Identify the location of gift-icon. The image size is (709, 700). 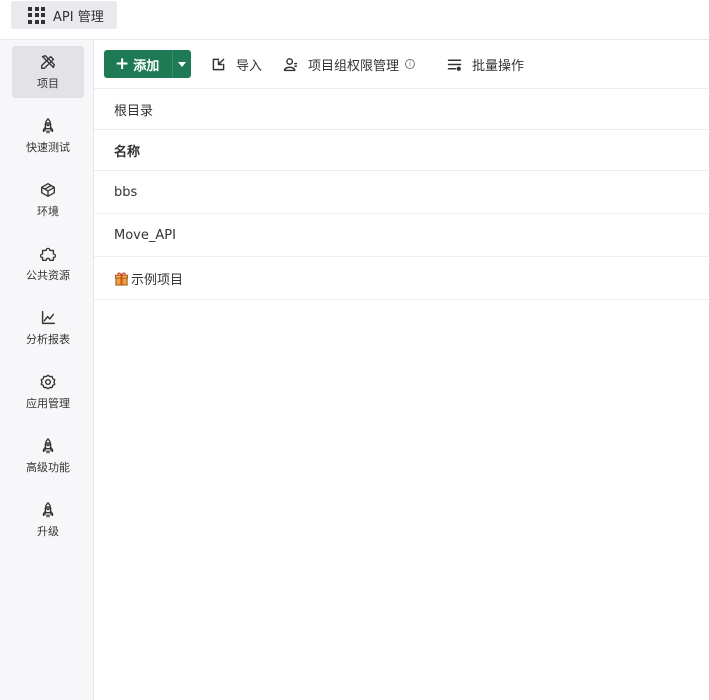
(121, 279).